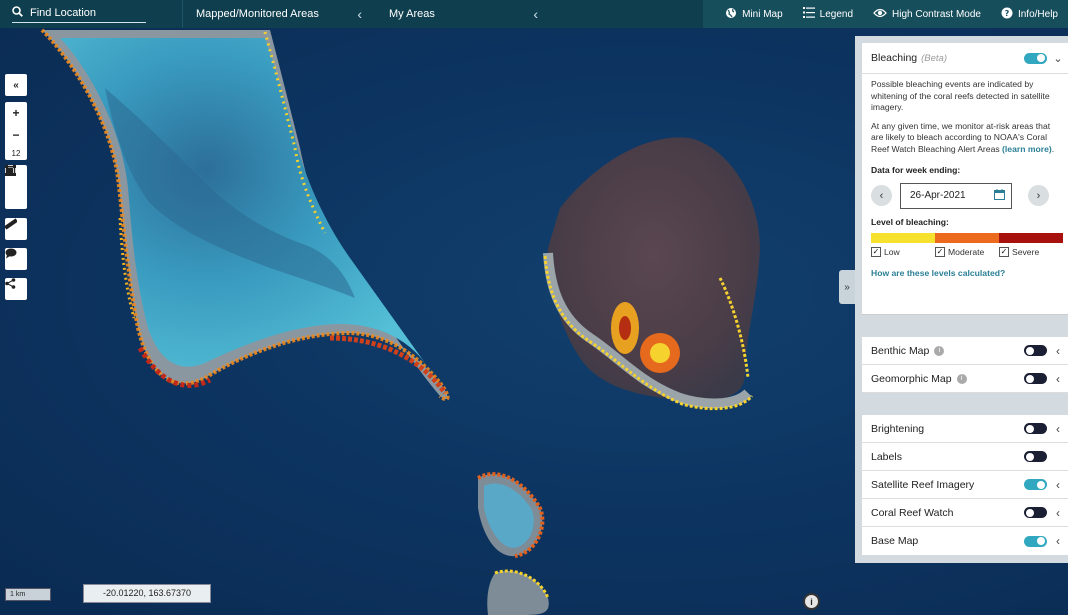  I want to click on search-underline, so click(79, 14).